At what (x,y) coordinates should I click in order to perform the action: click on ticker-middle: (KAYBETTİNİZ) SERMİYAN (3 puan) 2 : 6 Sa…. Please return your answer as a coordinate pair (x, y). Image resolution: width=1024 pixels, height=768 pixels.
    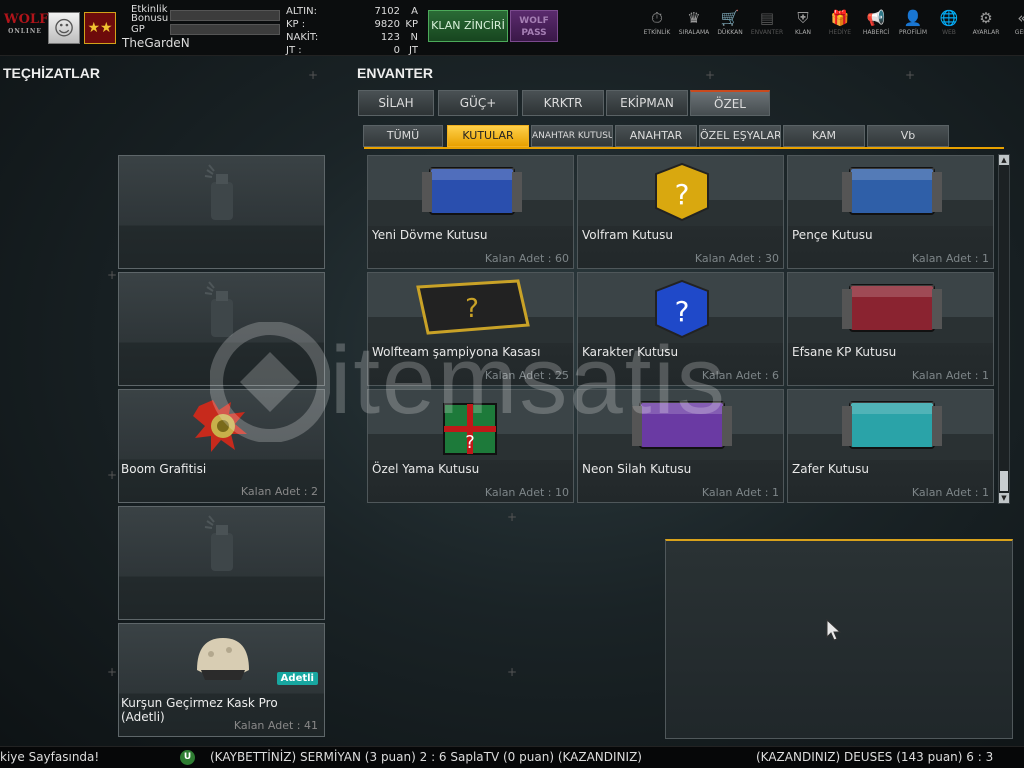
    Looking at the image, I should click on (426, 757).